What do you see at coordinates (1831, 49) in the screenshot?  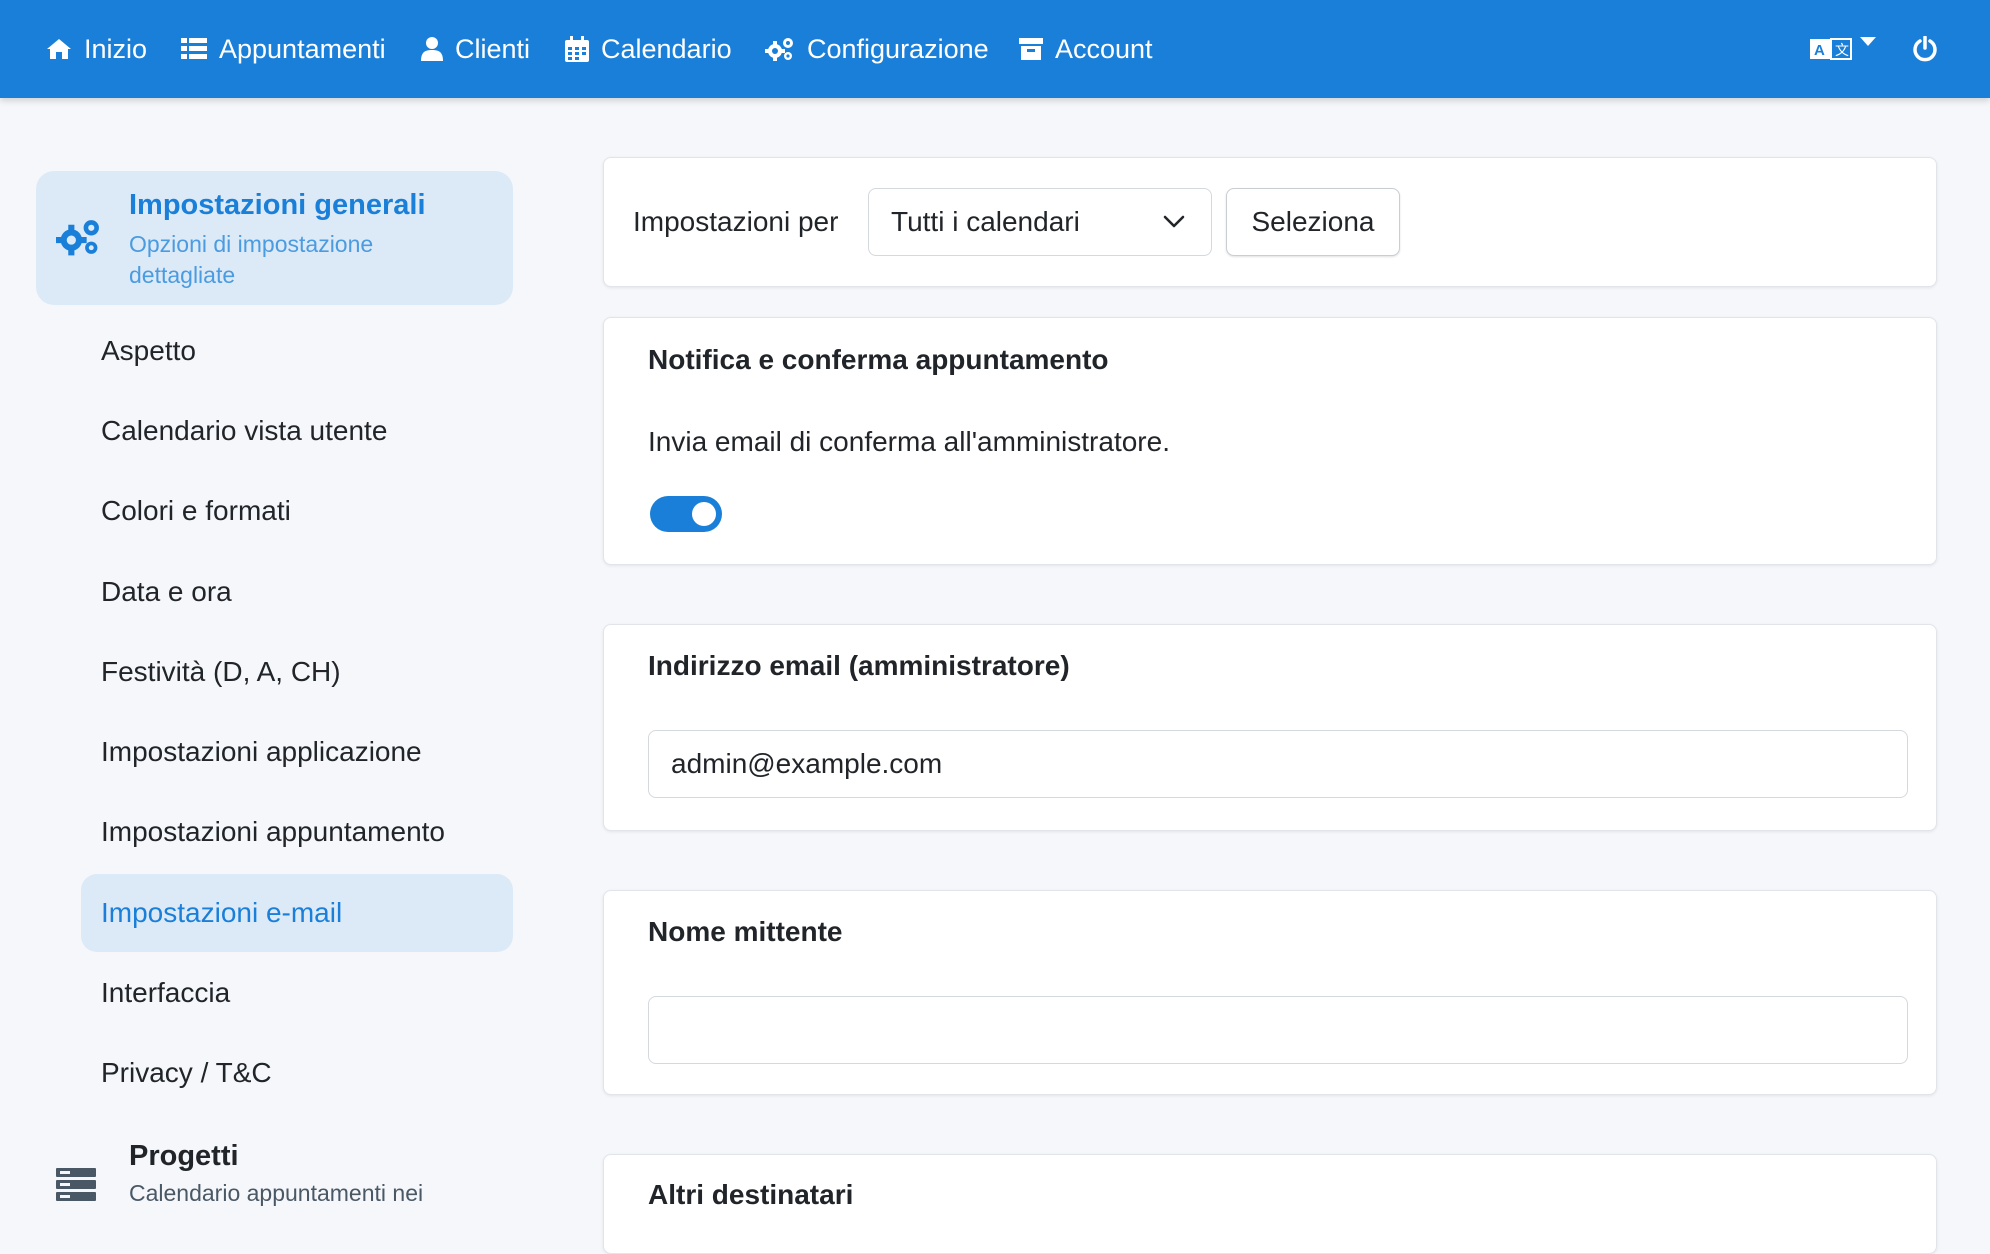 I see `translate-icon: A文` at bounding box center [1831, 49].